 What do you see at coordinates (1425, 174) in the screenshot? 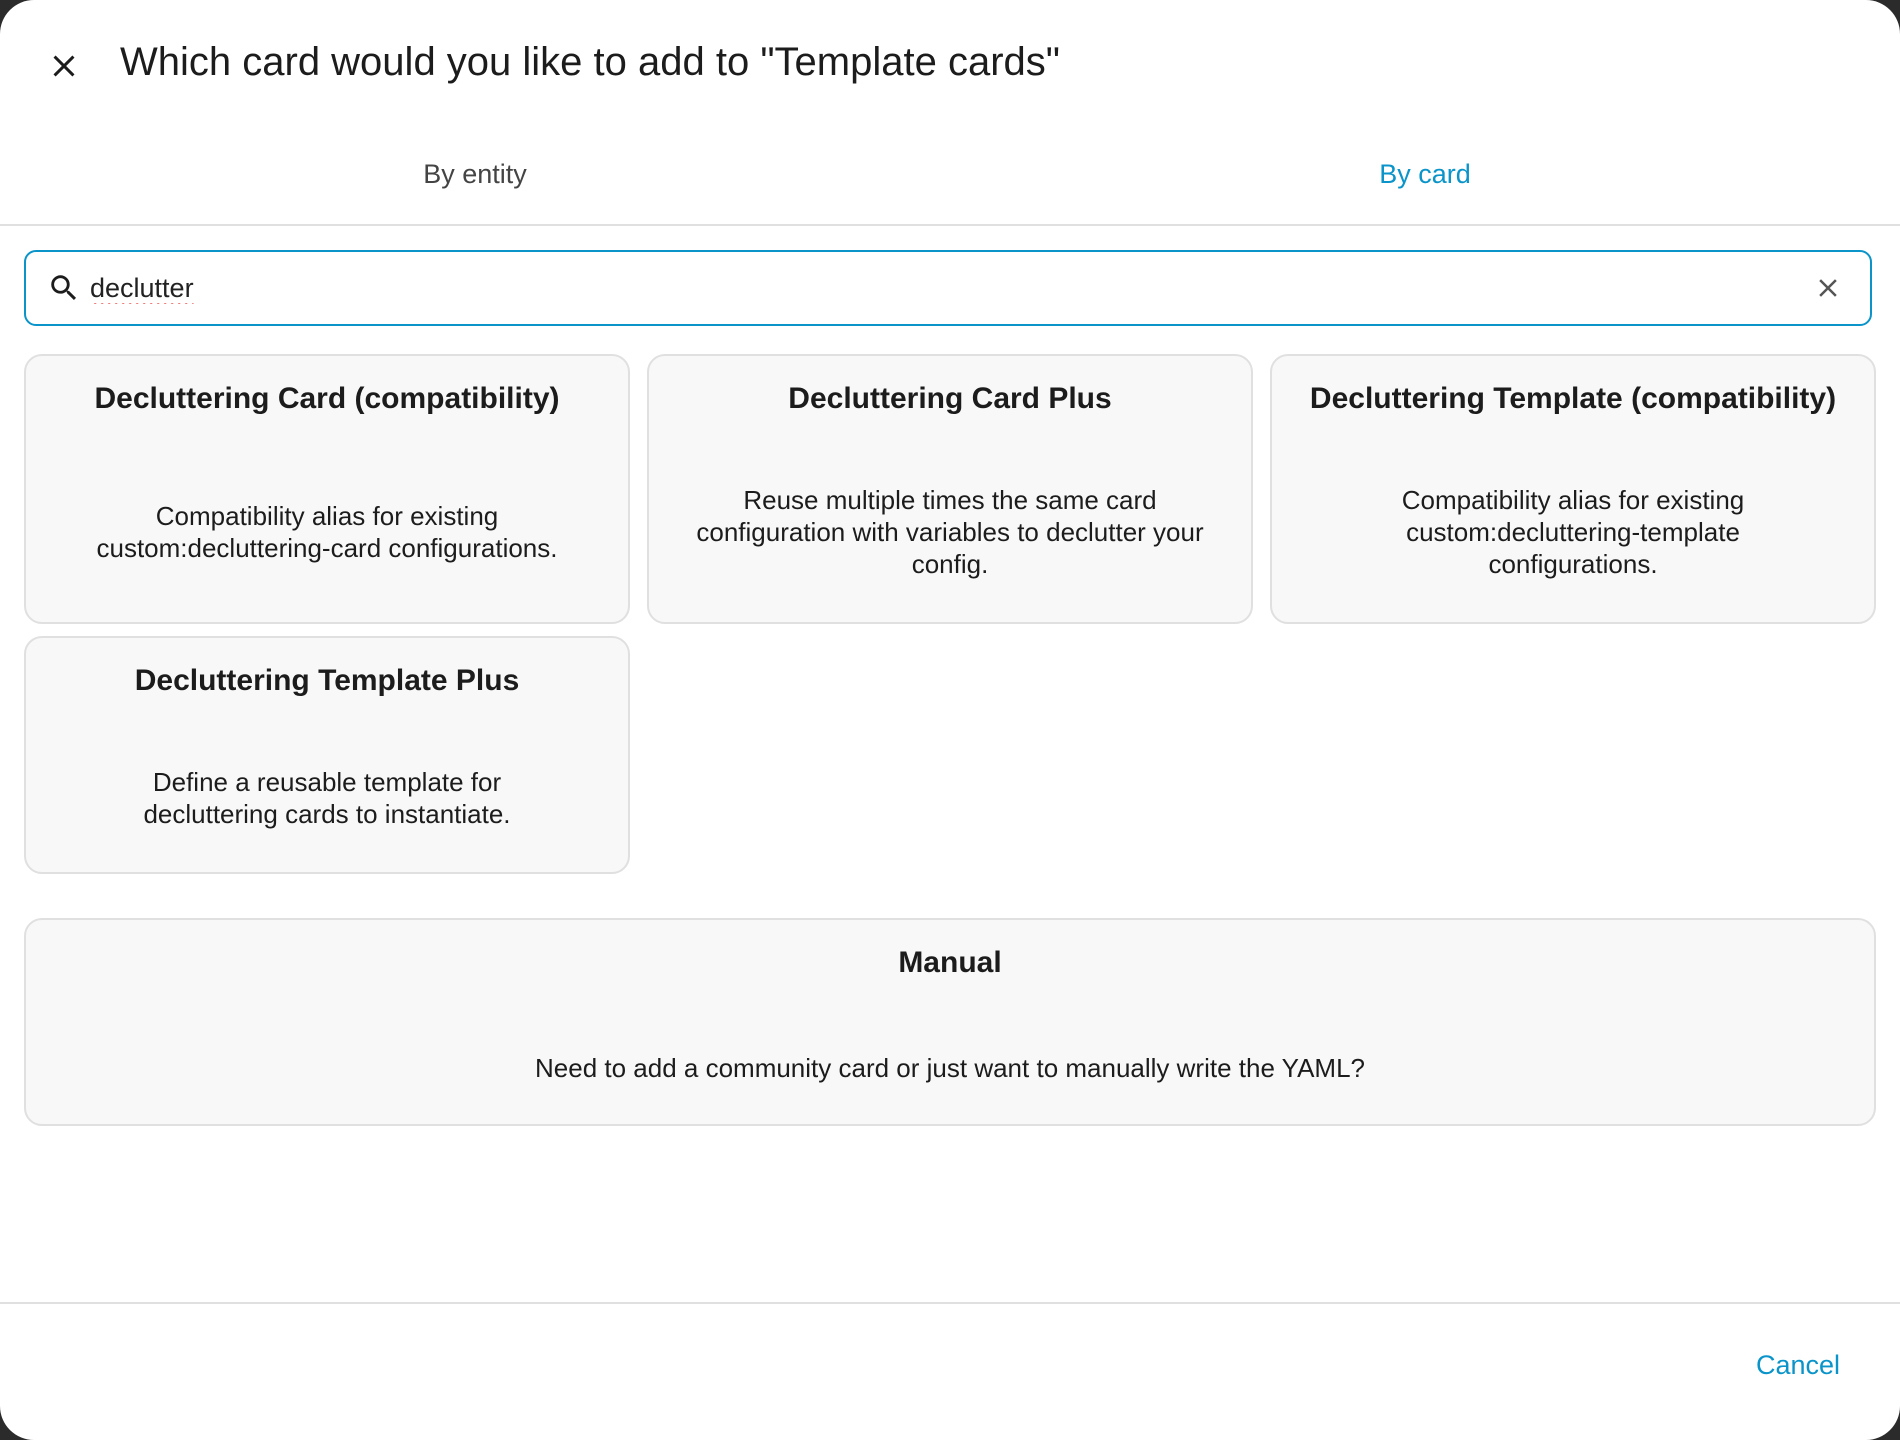
I see `tab-by-card: By card` at bounding box center [1425, 174].